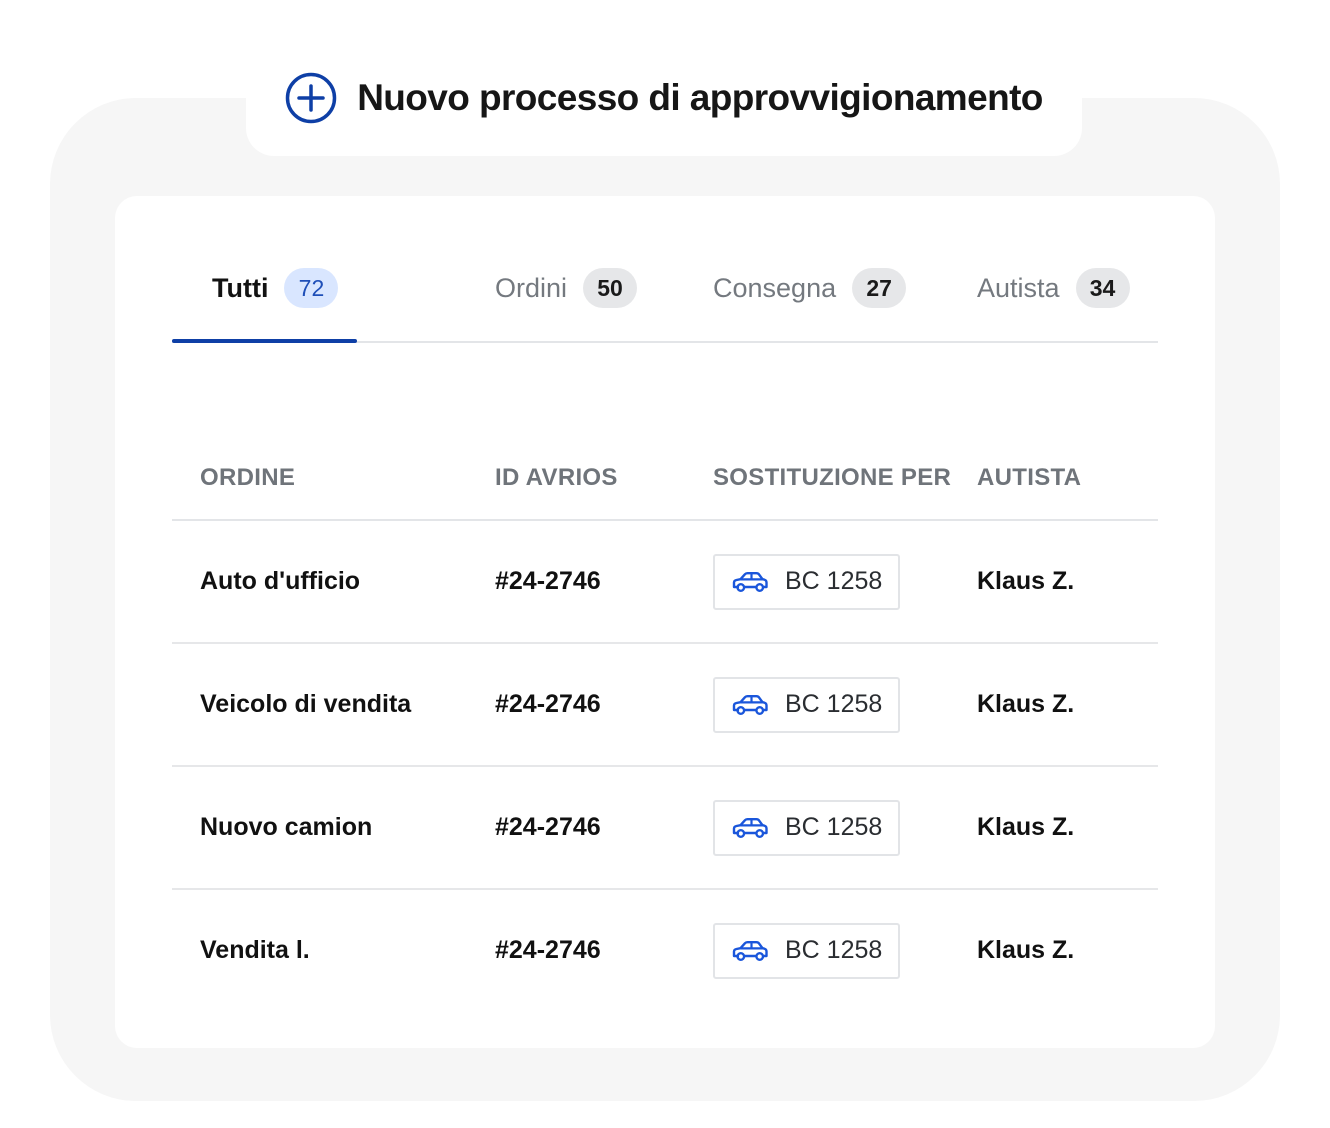  I want to click on active-tab-indicator, so click(264, 341).